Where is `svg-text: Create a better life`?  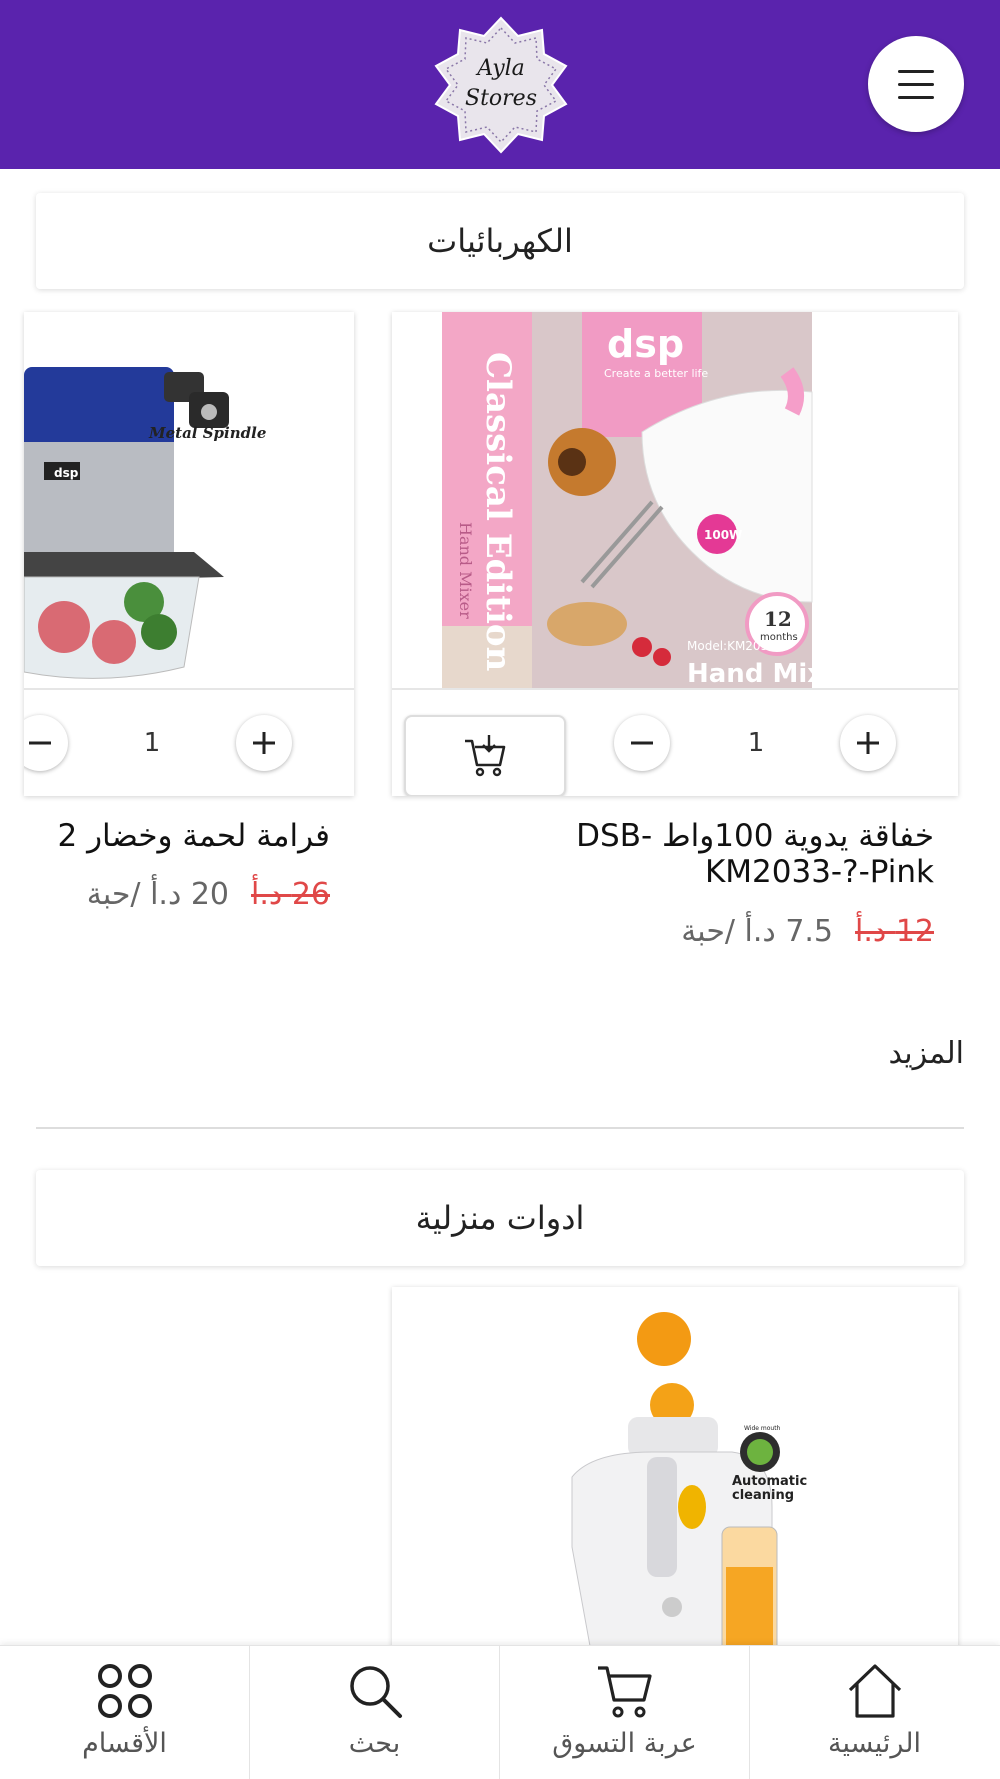 svg-text: Create a better life is located at coordinates (656, 373).